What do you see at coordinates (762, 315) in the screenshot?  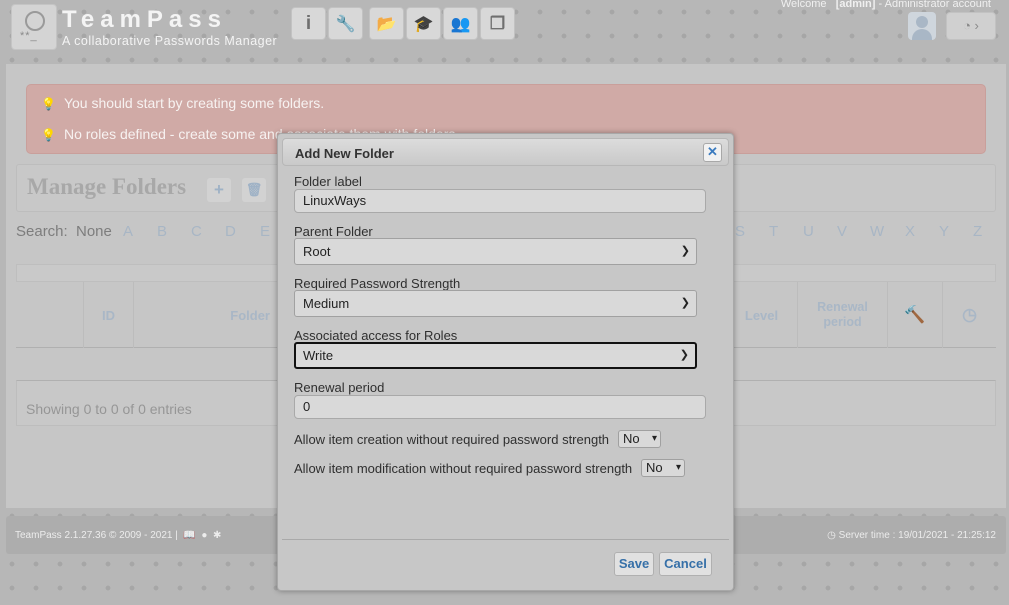 I see `column-level: Level` at bounding box center [762, 315].